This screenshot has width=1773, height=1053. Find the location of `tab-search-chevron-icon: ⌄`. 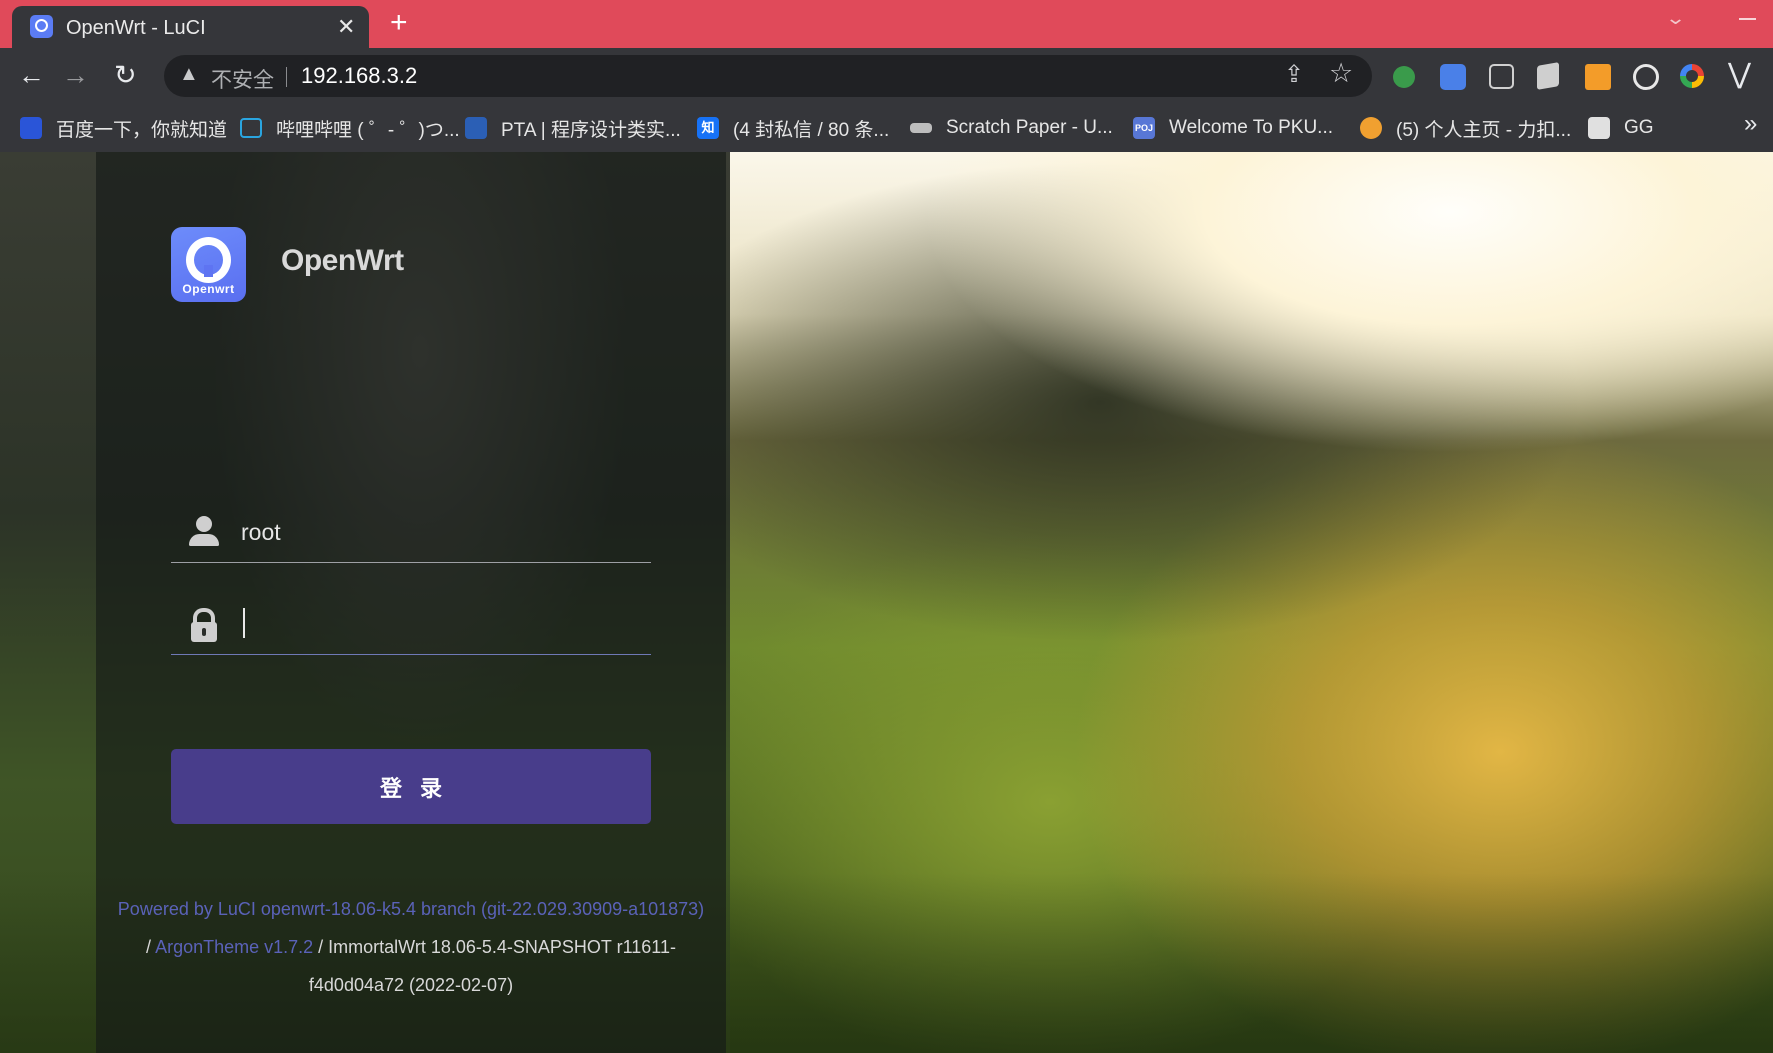

tab-search-chevron-icon: ⌄ is located at coordinates (1675, 18).